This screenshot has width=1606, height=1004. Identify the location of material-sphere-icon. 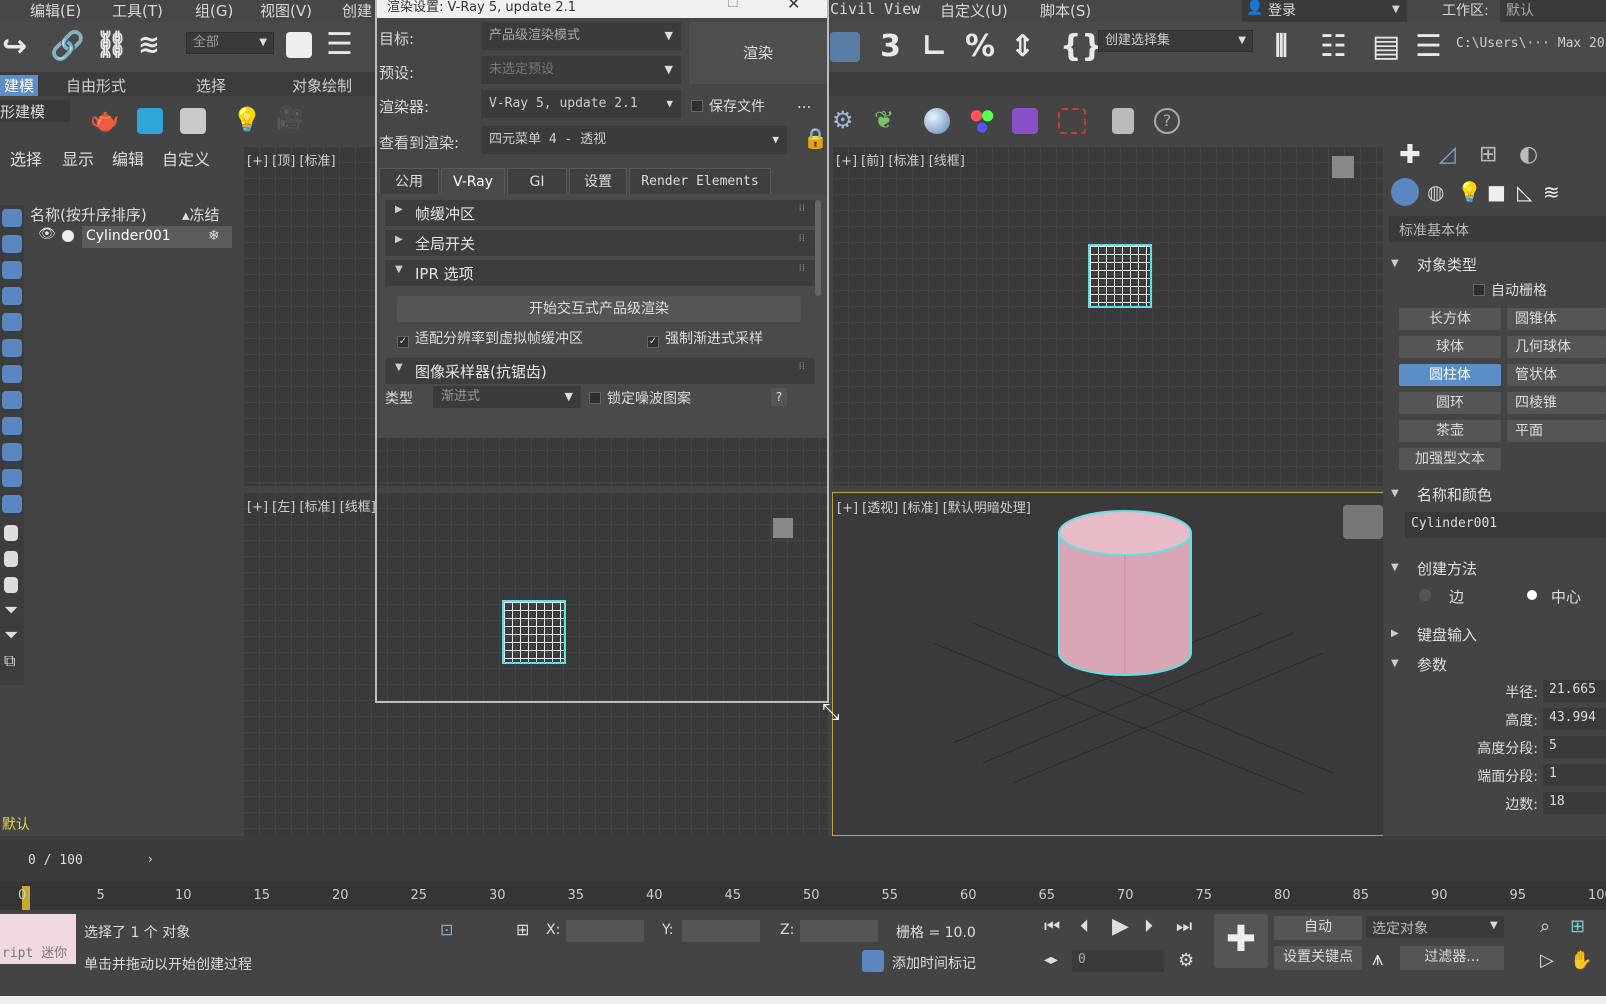
(937, 121).